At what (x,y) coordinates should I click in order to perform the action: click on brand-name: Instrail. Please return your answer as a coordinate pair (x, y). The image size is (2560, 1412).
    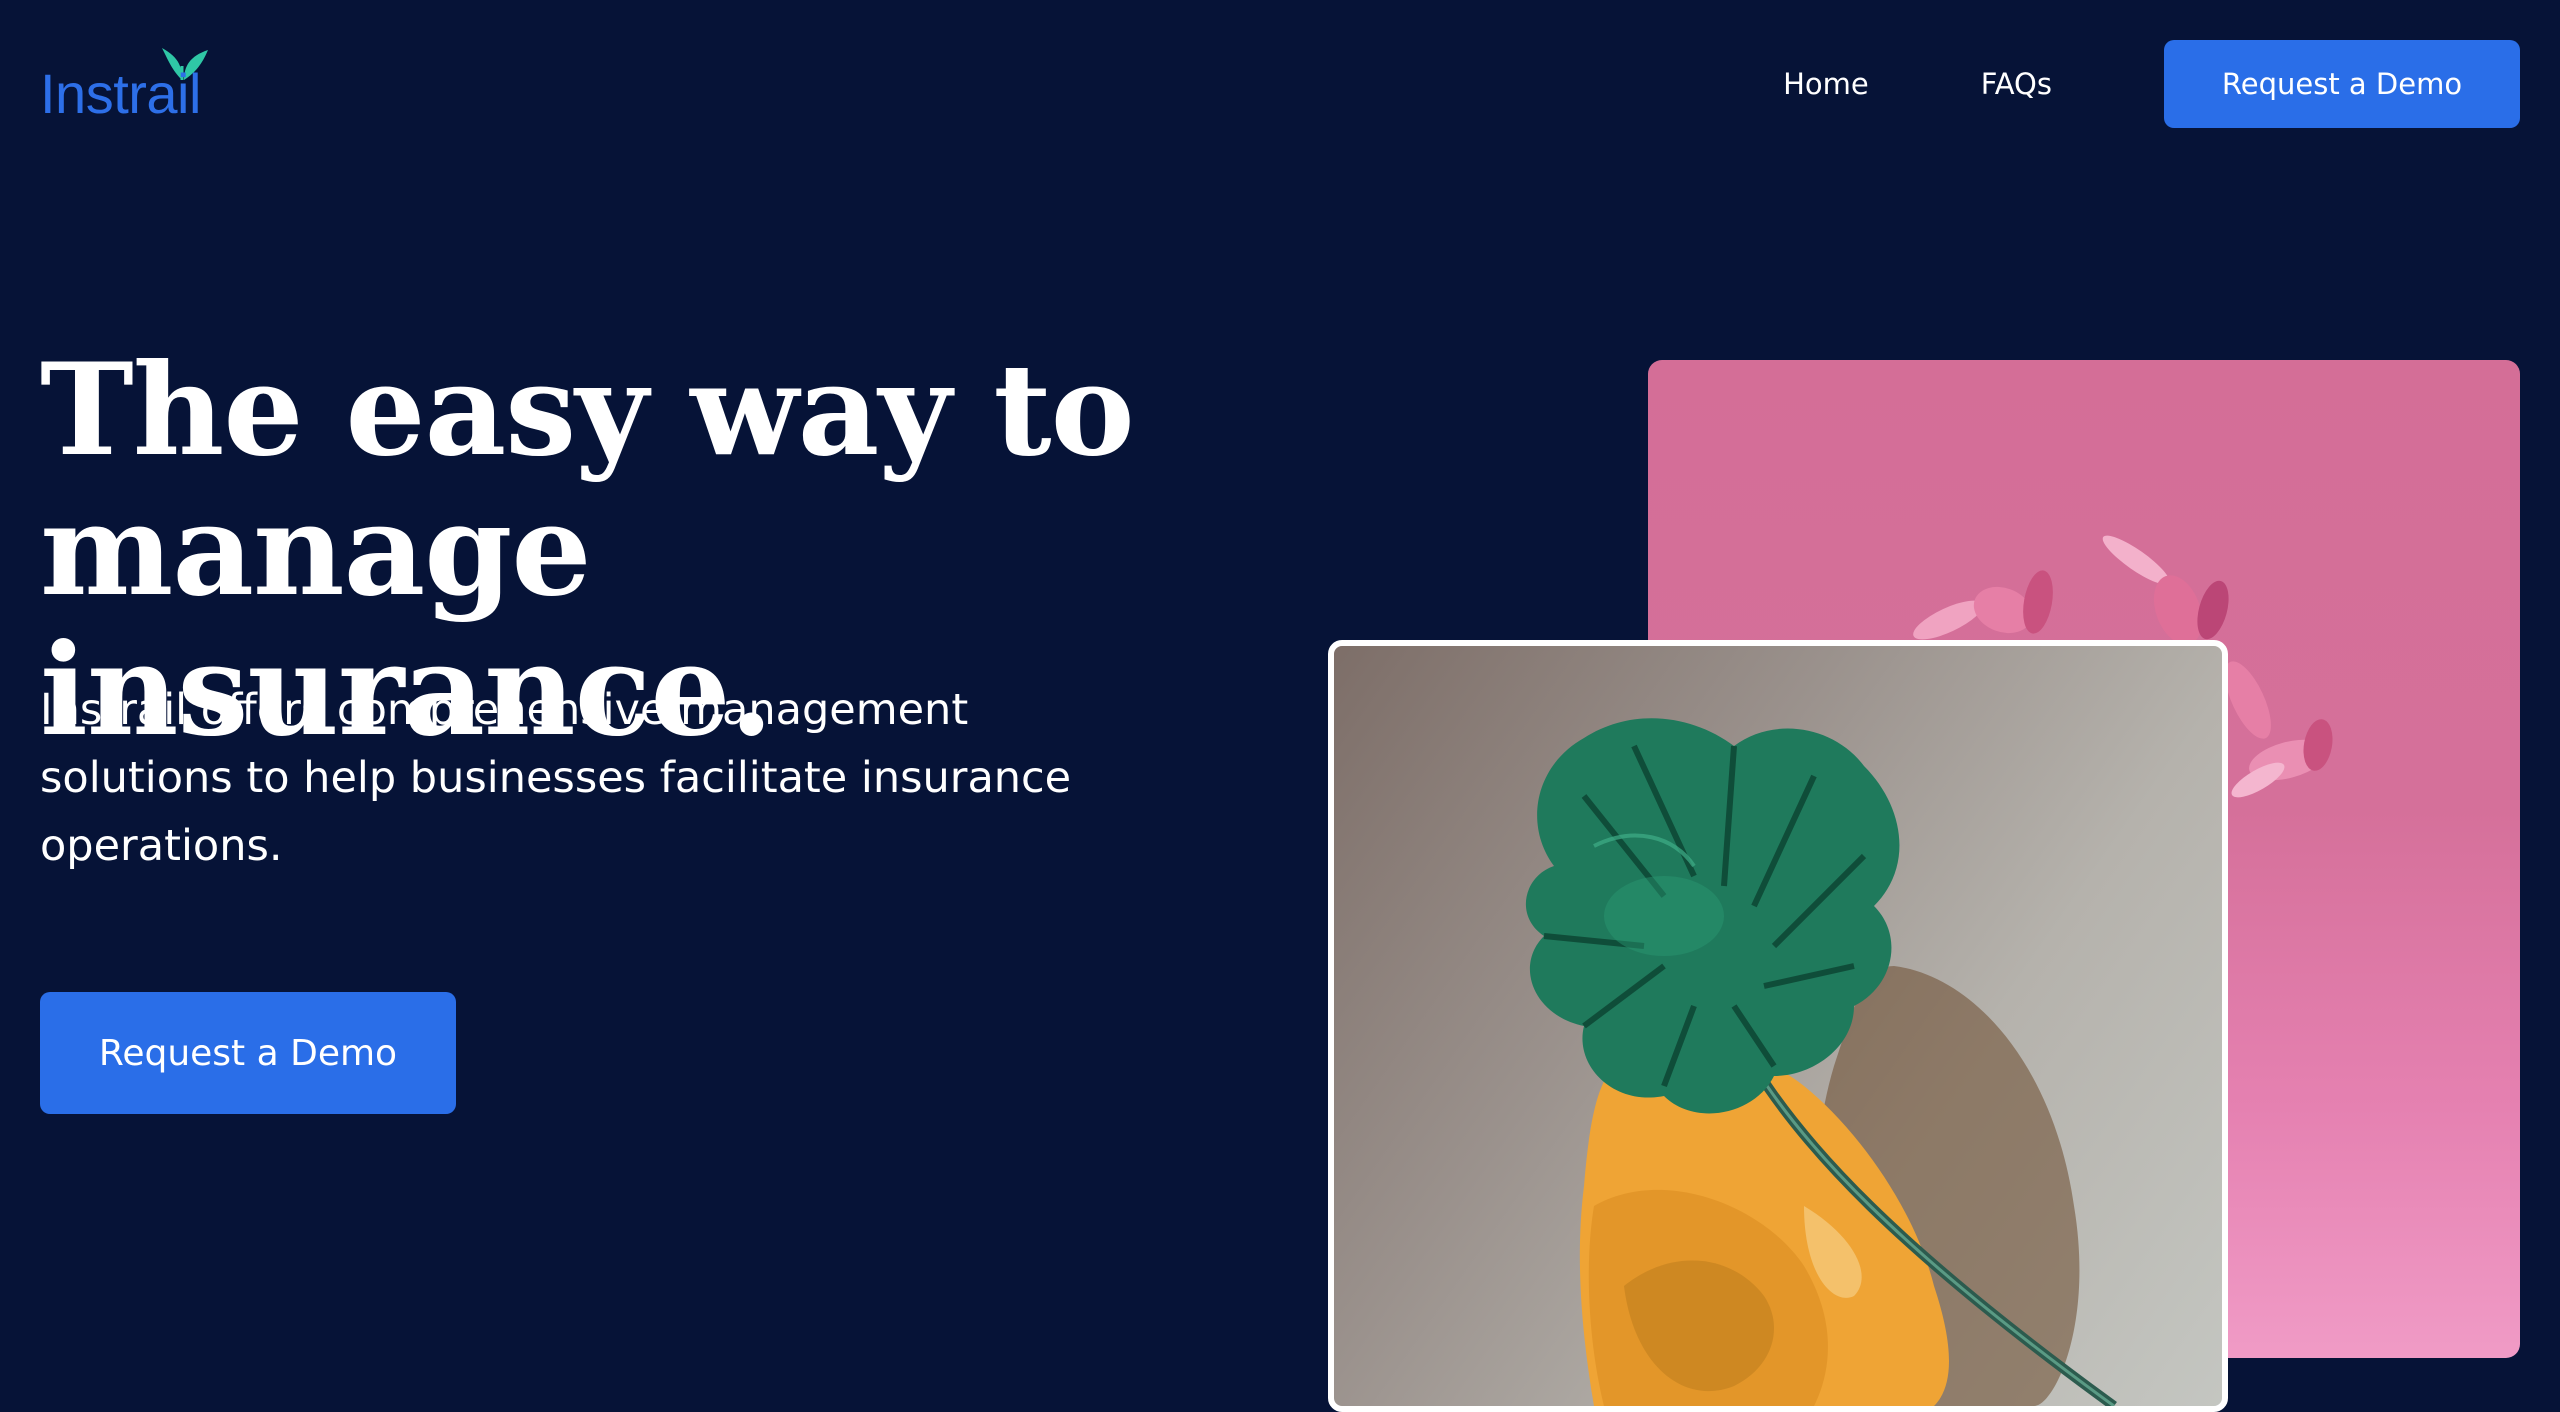
    Looking at the image, I should click on (120, 93).